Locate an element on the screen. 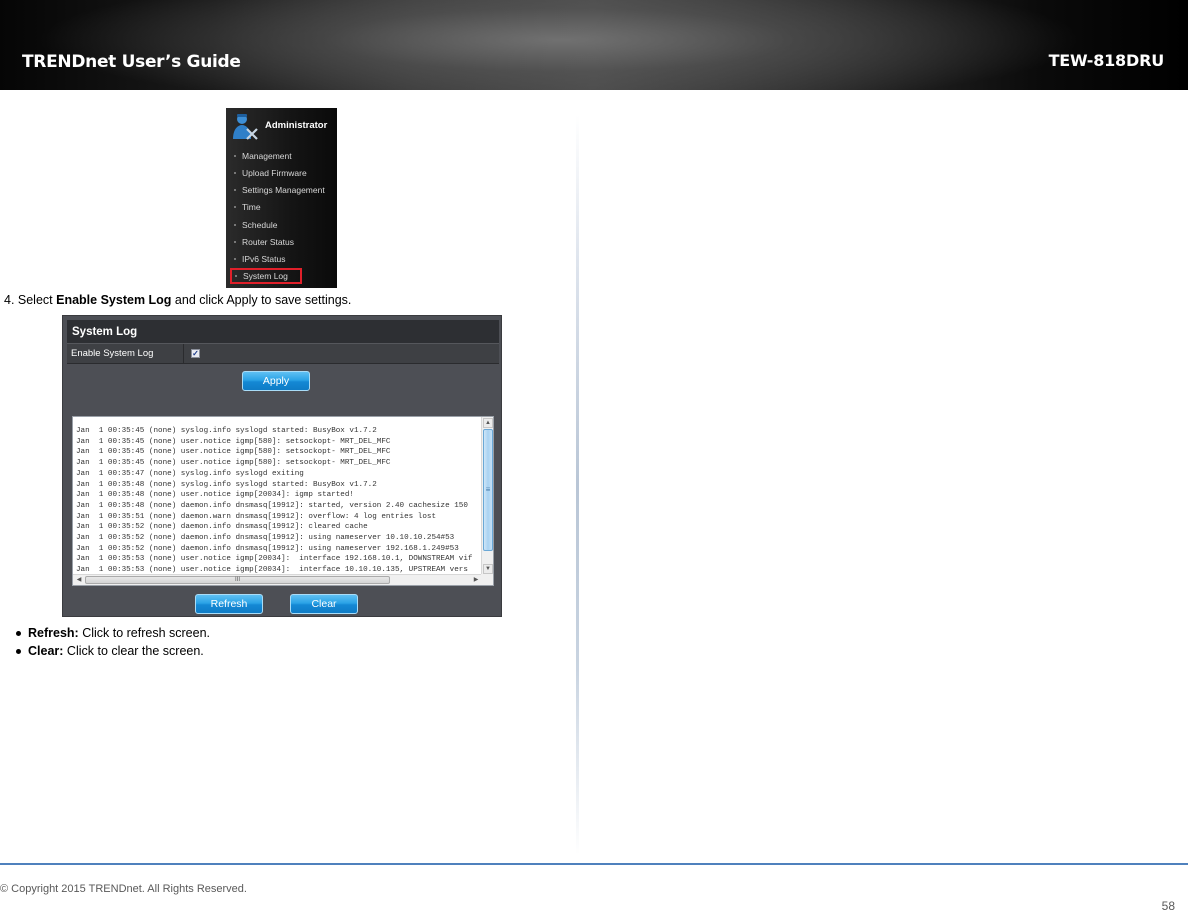  administrator-menu-header: Administrator is located at coordinates (281, 126).